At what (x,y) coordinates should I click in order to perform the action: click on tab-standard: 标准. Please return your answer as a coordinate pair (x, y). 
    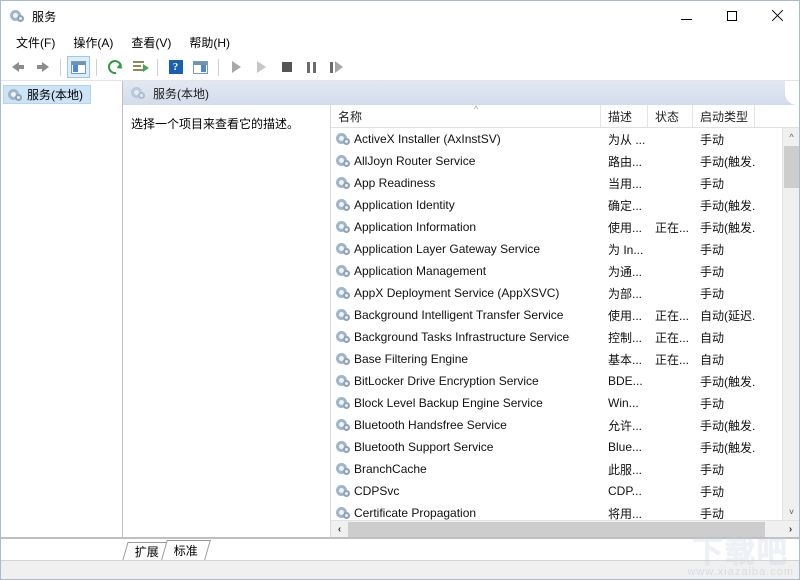
    Looking at the image, I should click on (186, 550).